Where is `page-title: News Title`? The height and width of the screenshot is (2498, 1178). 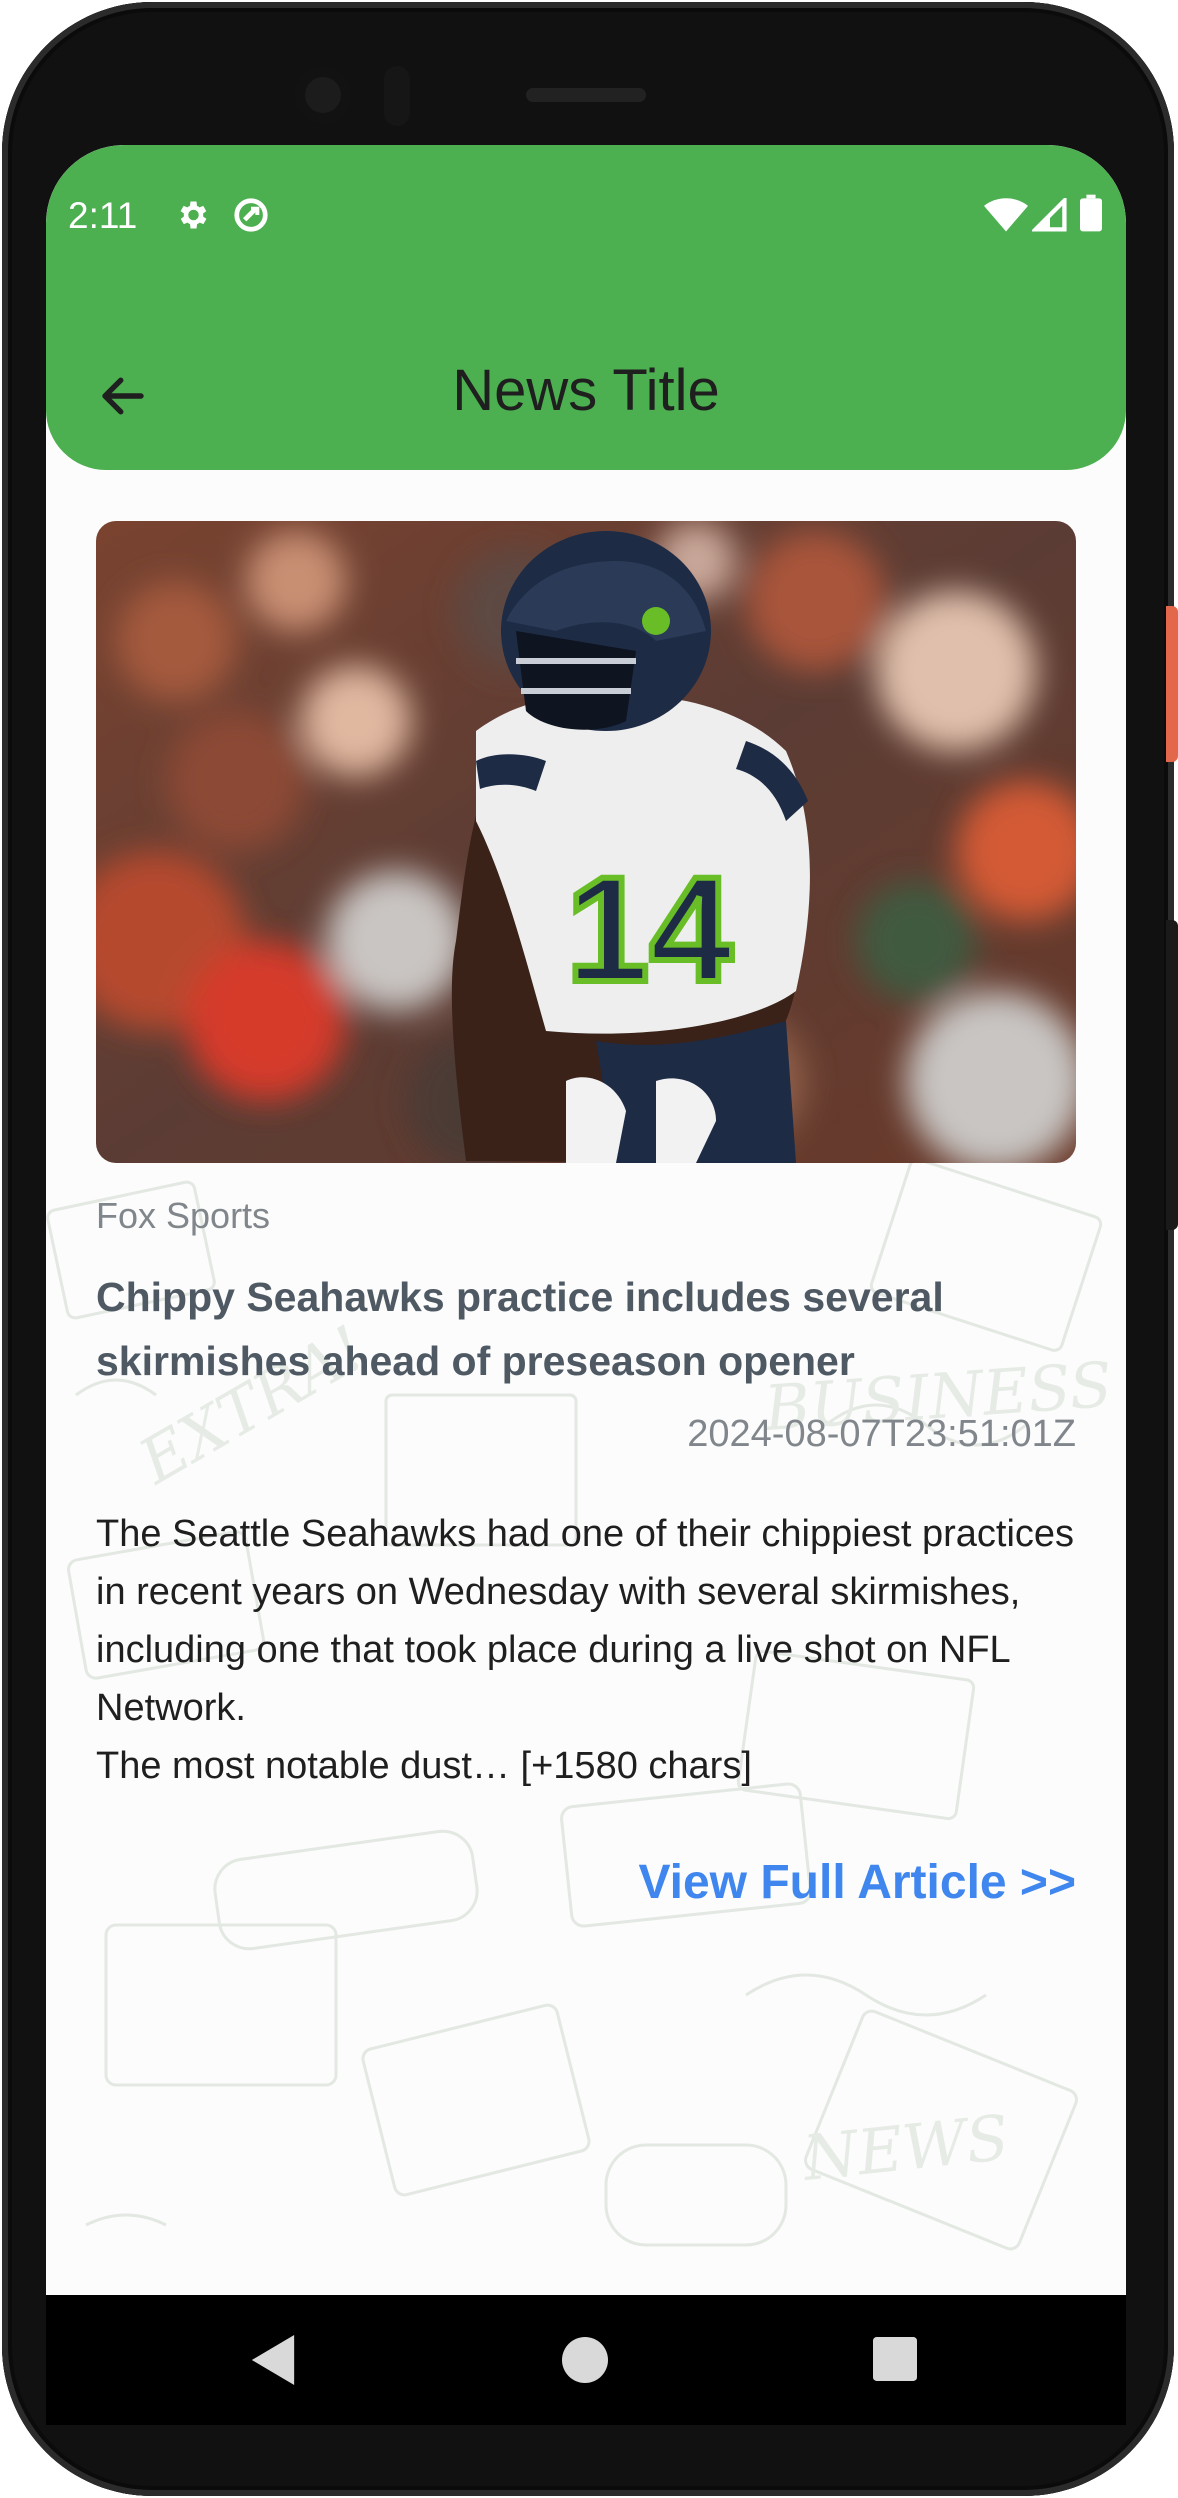 page-title: News Title is located at coordinates (586, 390).